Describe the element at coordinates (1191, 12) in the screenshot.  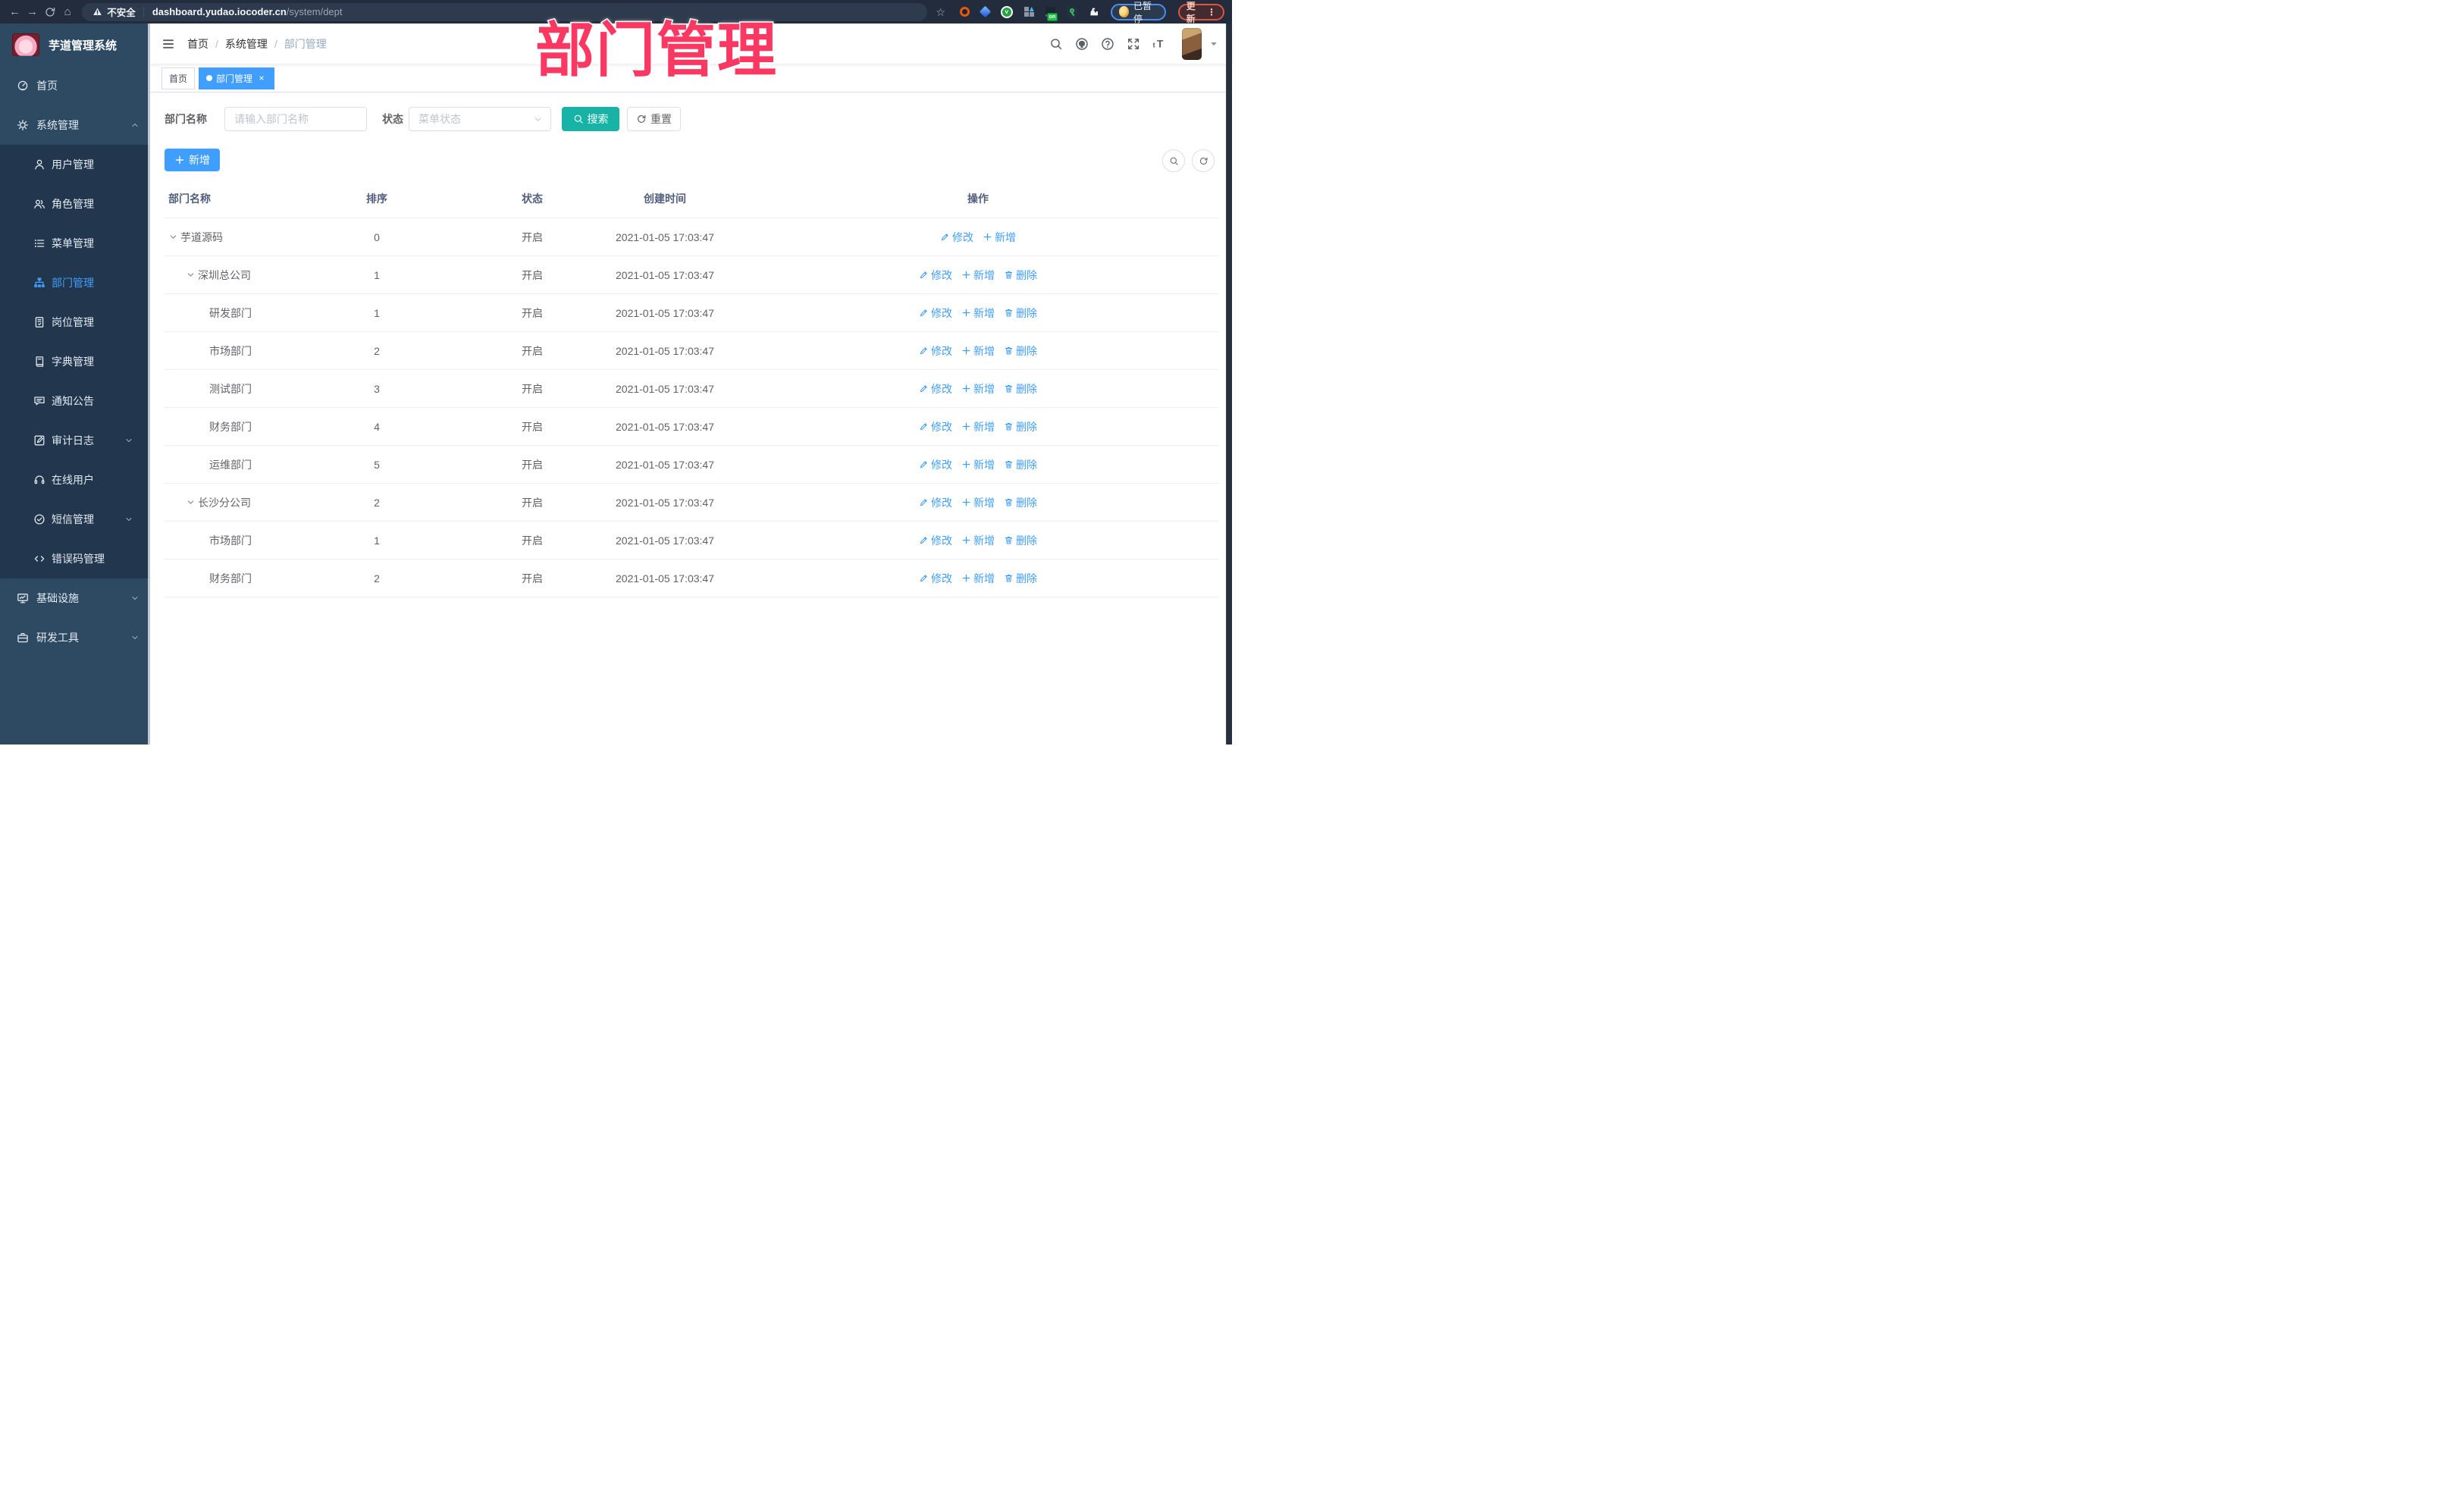
I see `update-label: 更新` at that location.